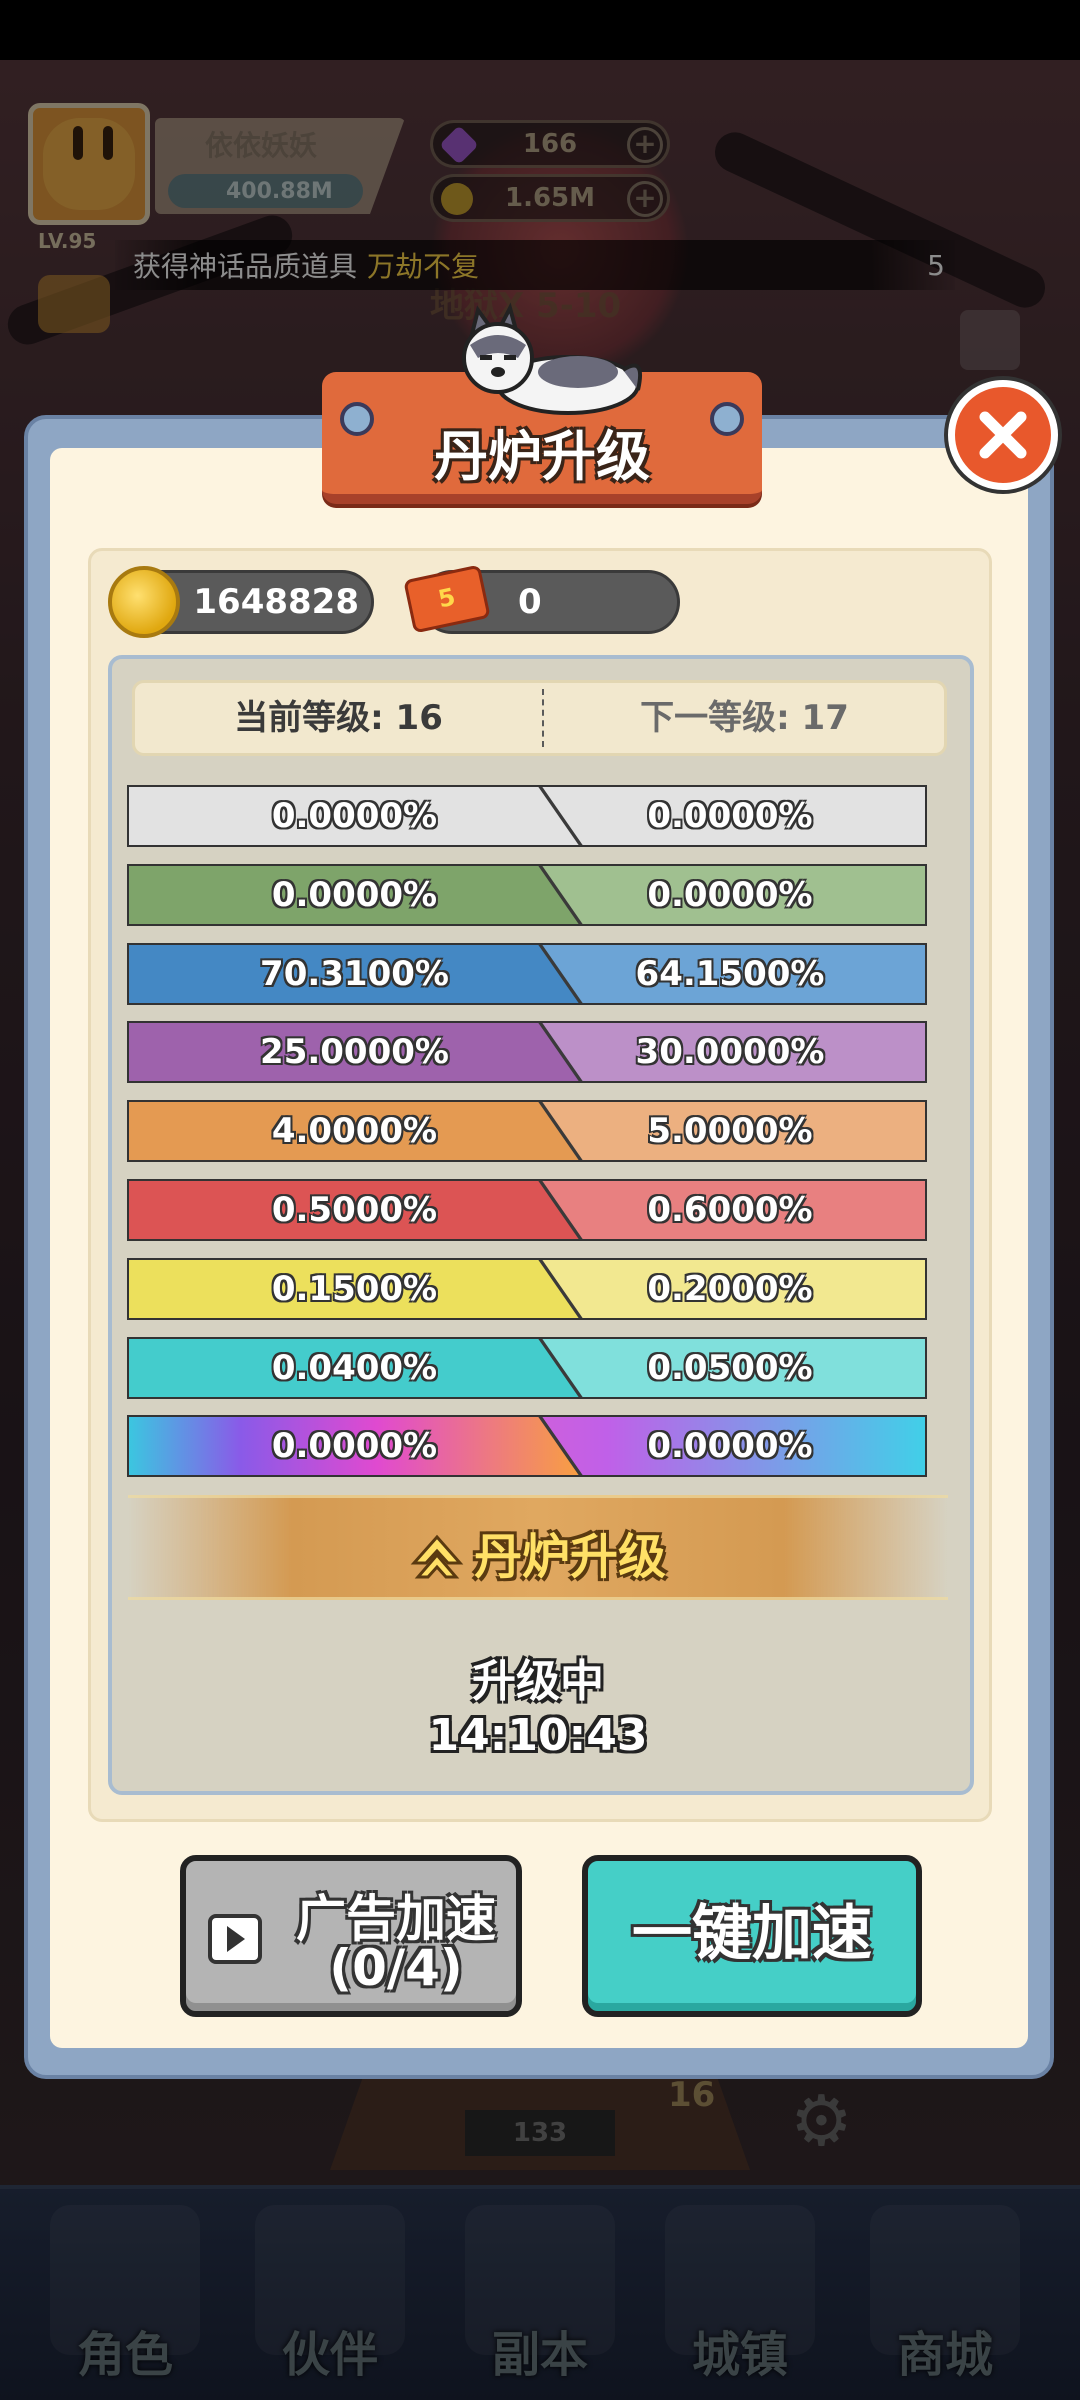 The height and width of the screenshot is (2400, 1080). Describe the element at coordinates (539, 718) in the screenshot. I see `level-header: 当前等级: 16 下一等级: 17` at that location.